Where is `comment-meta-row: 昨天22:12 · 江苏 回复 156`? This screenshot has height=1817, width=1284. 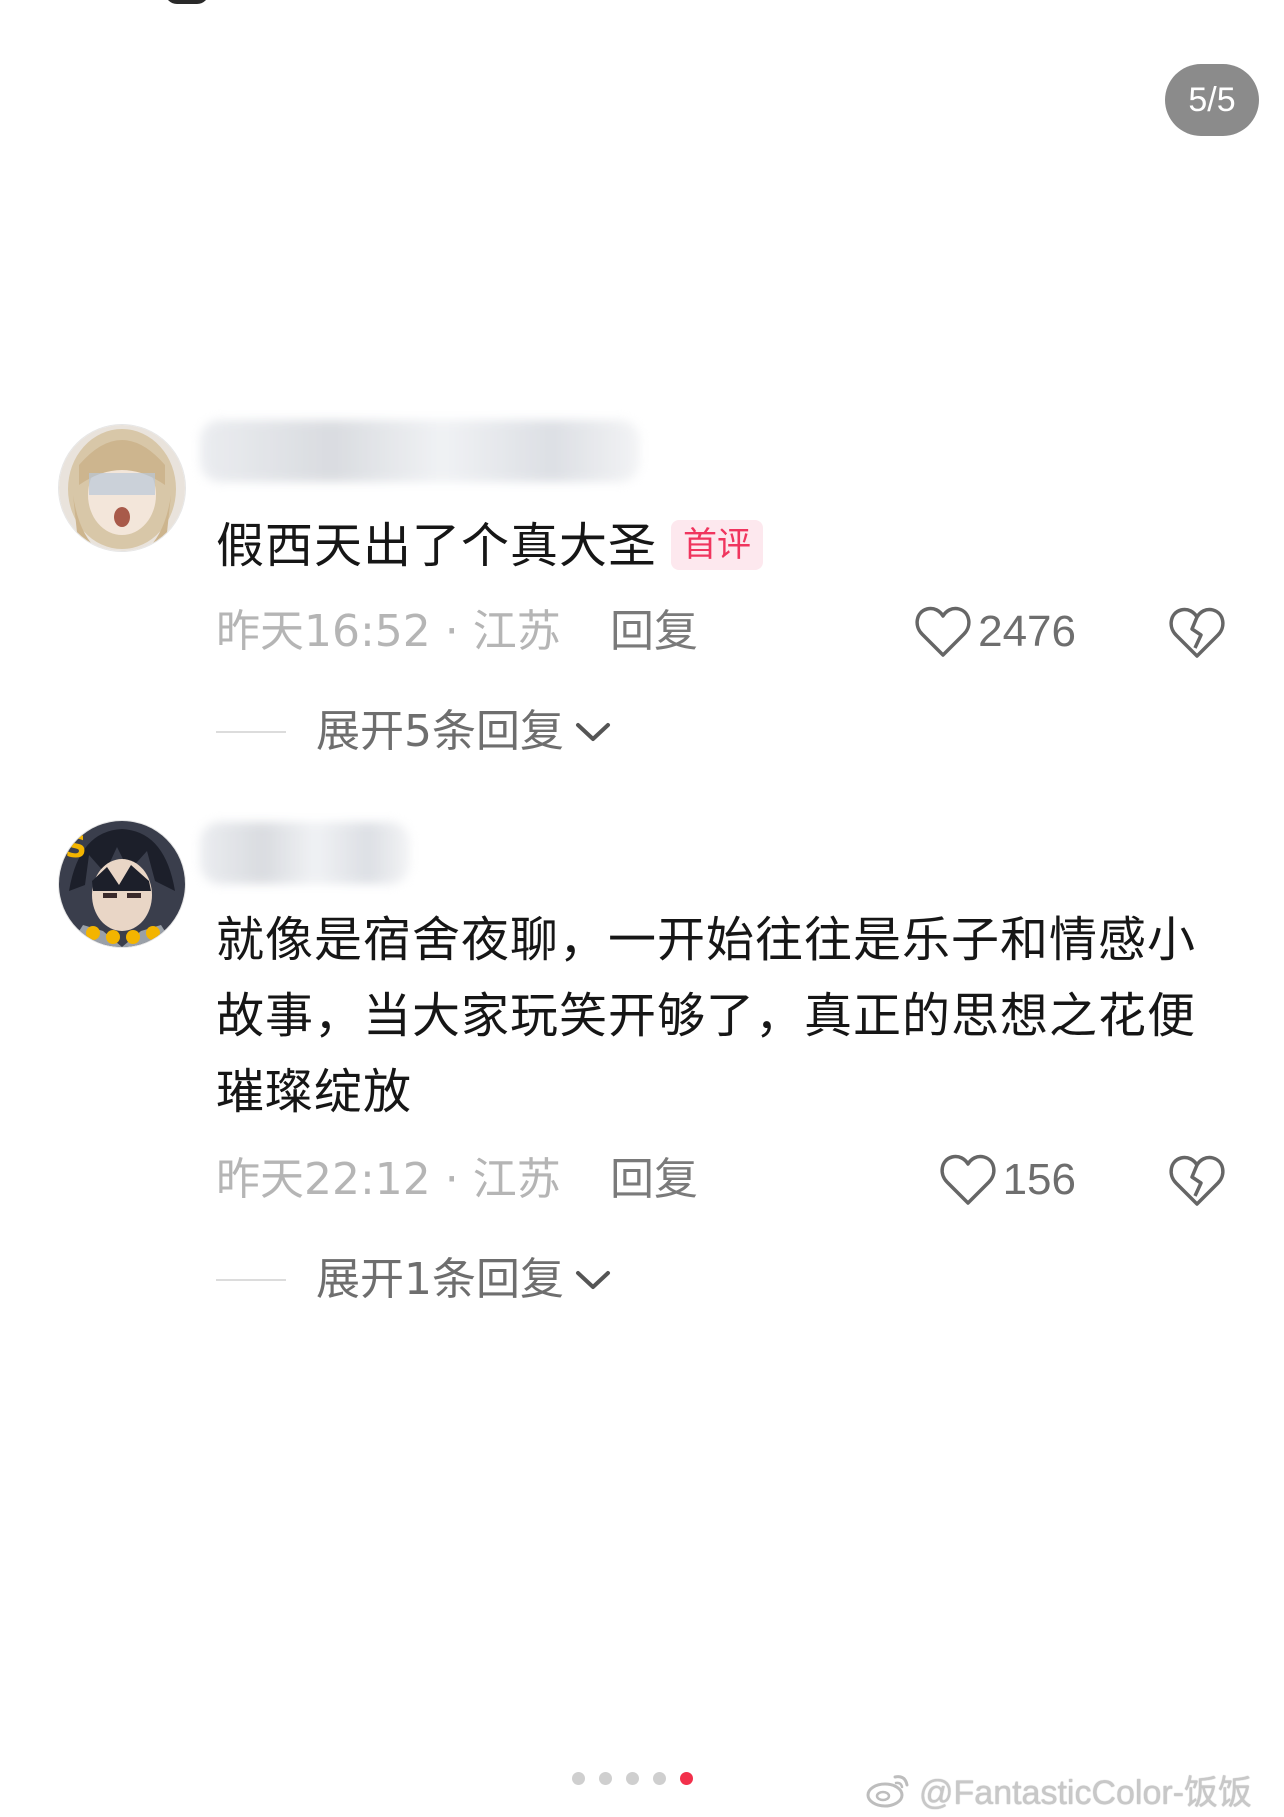 comment-meta-row: 昨天22:12 · 江苏 回复 156 is located at coordinates (721, 1180).